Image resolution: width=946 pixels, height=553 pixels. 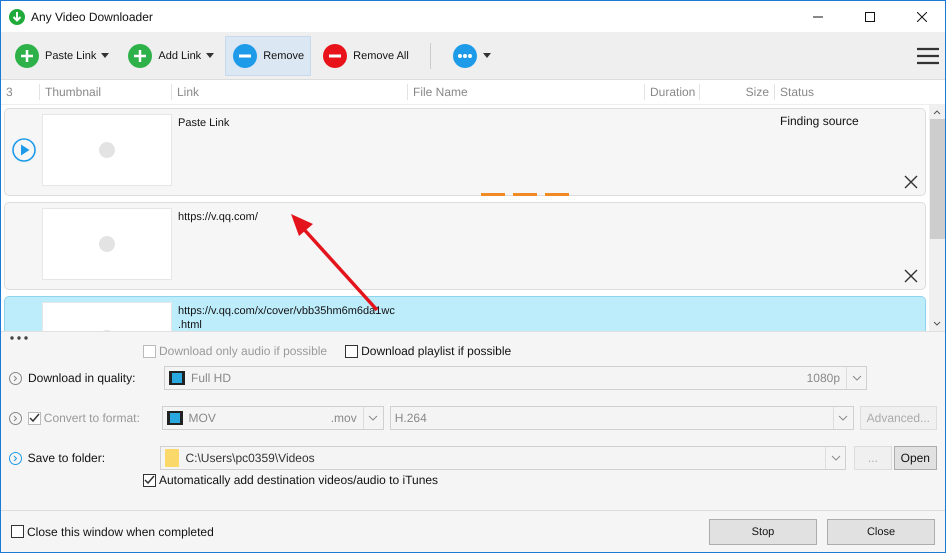 What do you see at coordinates (268, 56) in the screenshot?
I see `toolbar-button: Remove` at bounding box center [268, 56].